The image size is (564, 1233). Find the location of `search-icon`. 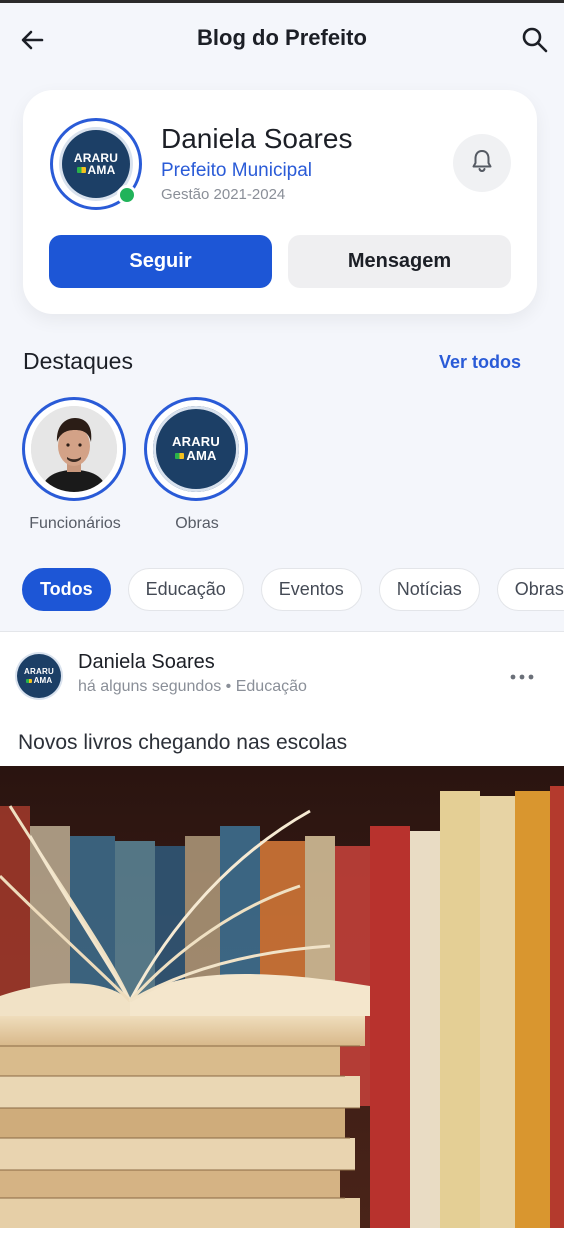

search-icon is located at coordinates (535, 40).